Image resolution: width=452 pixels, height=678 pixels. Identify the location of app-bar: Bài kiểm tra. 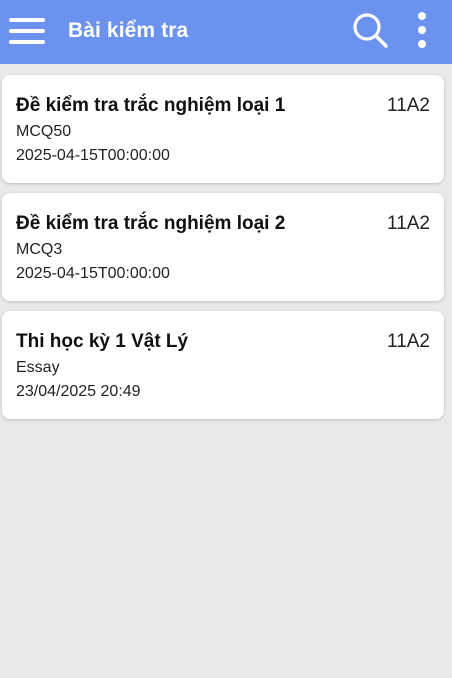
(226, 32).